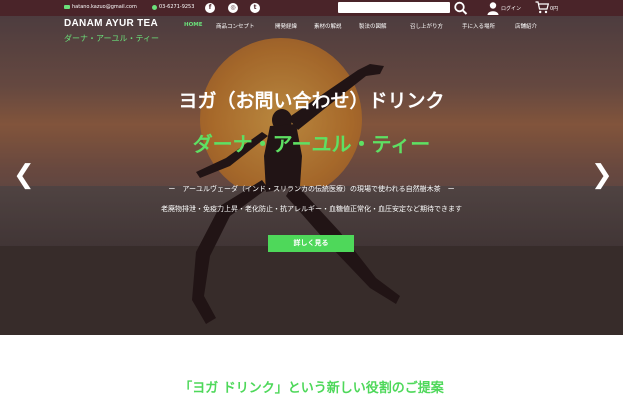 The height and width of the screenshot is (408, 623). Describe the element at coordinates (311, 144) in the screenshot. I see `hero-subtitle: ダーナ・アーユル・ティー` at that location.